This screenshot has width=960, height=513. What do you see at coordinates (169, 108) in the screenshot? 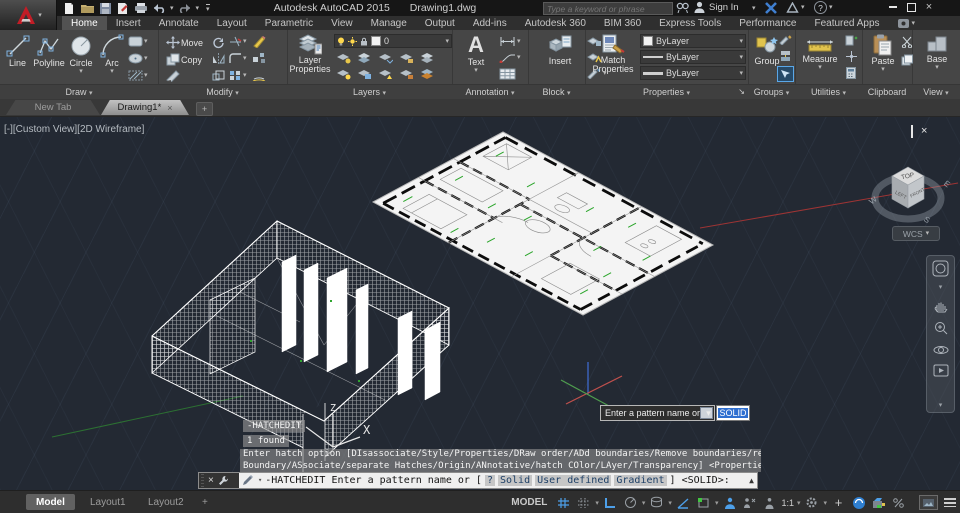
I see `close-tab-icon: ×` at bounding box center [169, 108].